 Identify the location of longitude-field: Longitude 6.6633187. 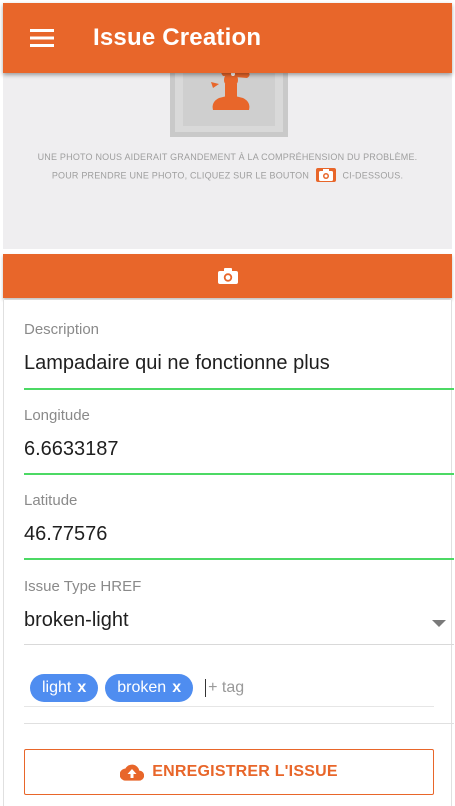
(239, 441).